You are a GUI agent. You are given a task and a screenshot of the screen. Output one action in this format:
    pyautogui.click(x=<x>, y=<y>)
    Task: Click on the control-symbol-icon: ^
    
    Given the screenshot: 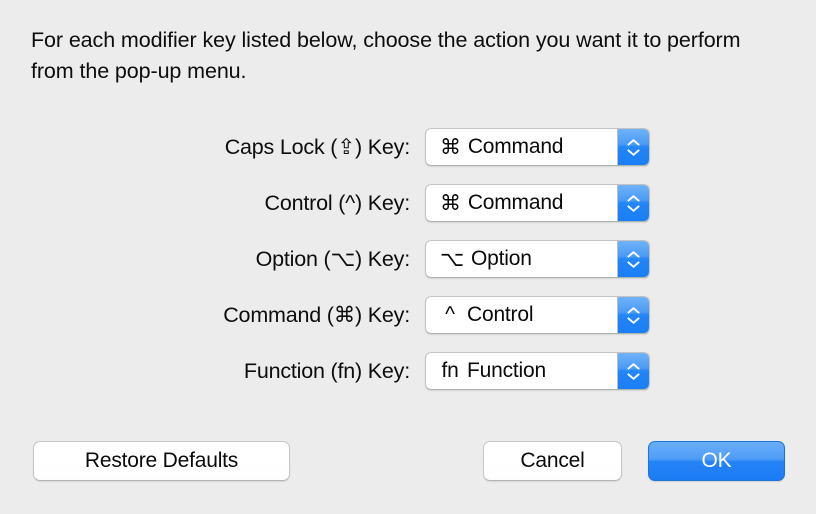 What is the action you would take?
    pyautogui.click(x=450, y=314)
    